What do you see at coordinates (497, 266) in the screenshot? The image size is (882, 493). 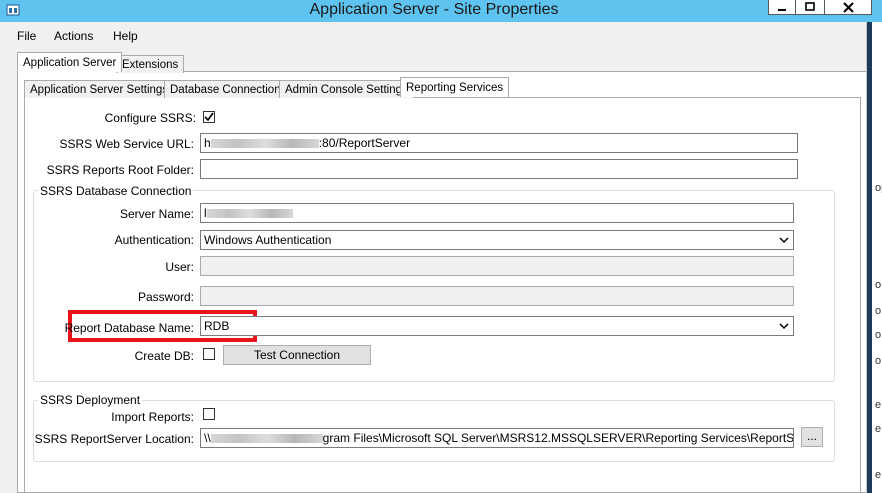 I see `user-field` at bounding box center [497, 266].